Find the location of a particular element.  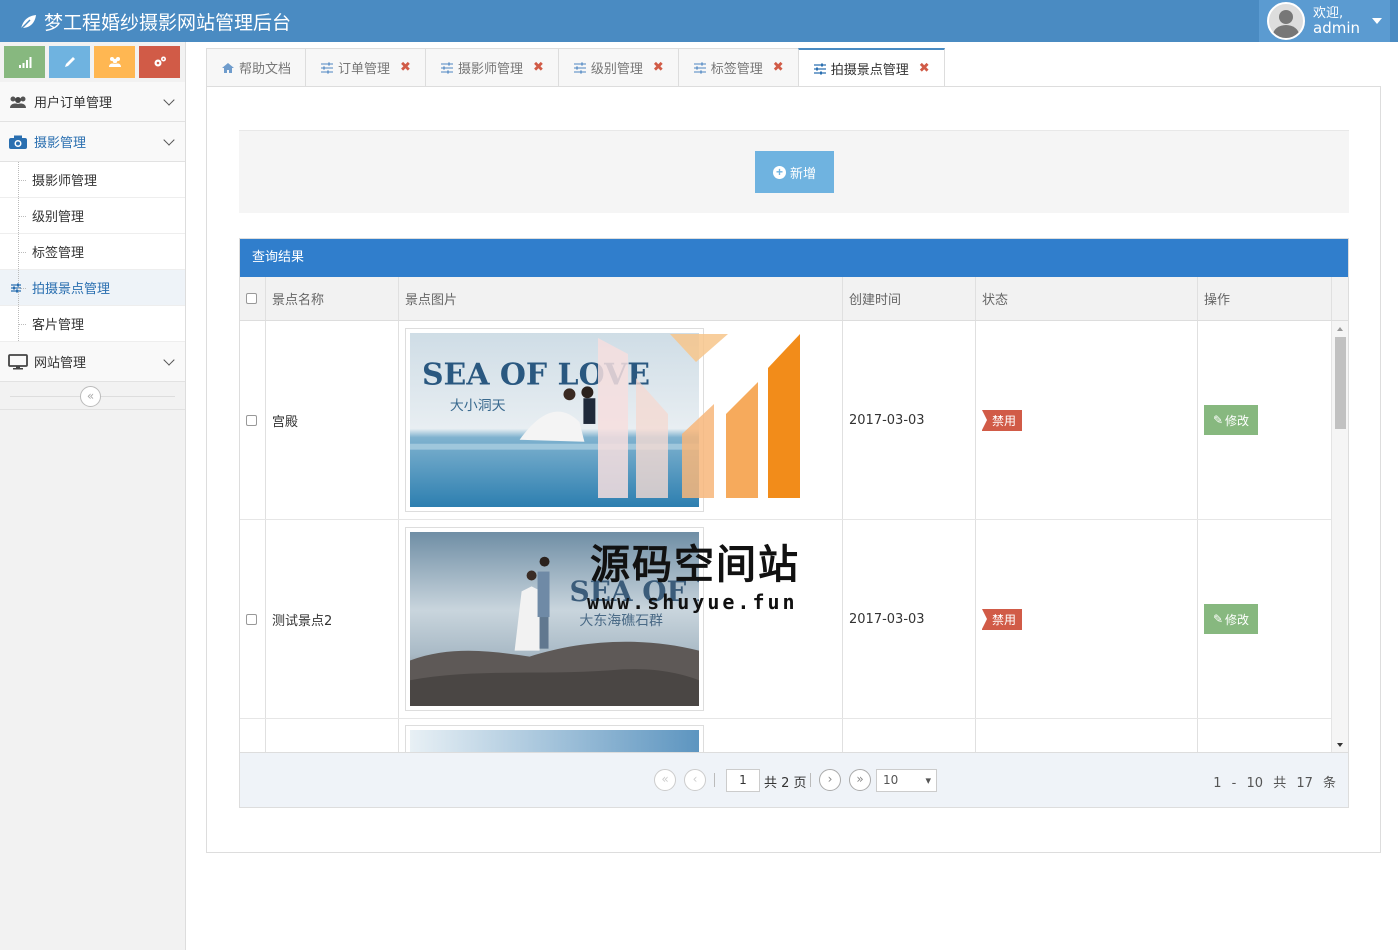

table-row is located at coordinates (786, 736).